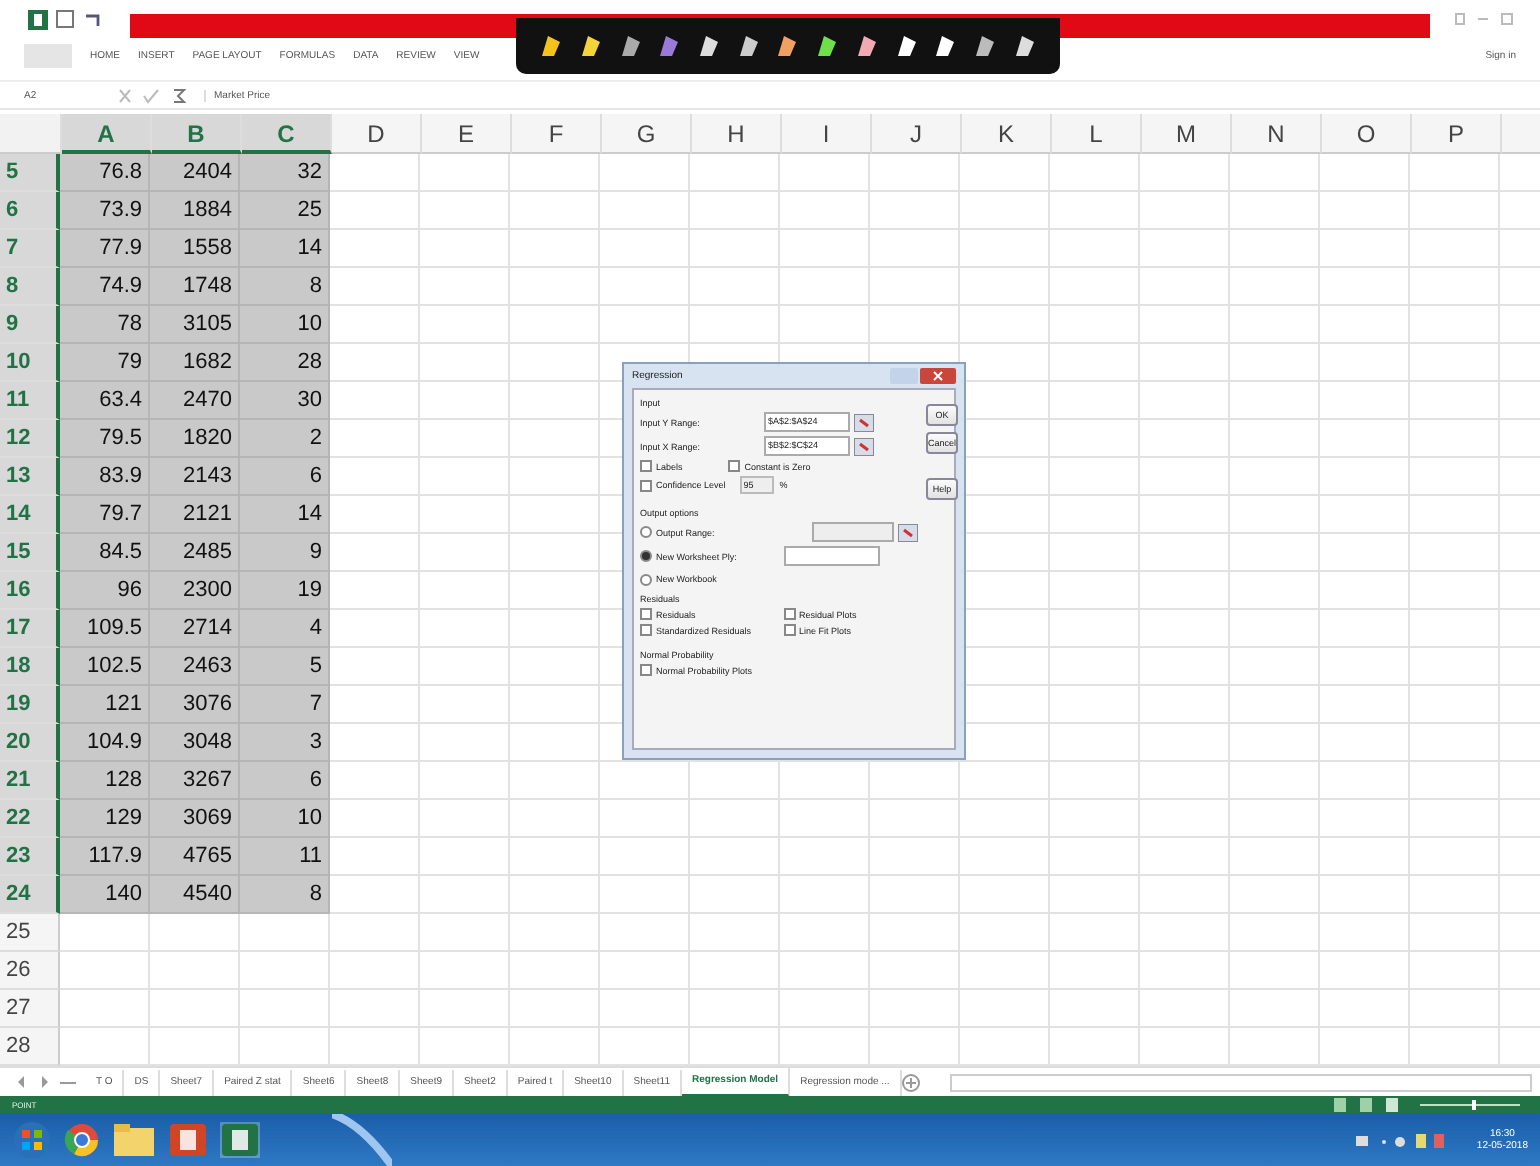 This screenshot has width=1540, height=1166. I want to click on table-cell: 63.4, so click(105, 401).